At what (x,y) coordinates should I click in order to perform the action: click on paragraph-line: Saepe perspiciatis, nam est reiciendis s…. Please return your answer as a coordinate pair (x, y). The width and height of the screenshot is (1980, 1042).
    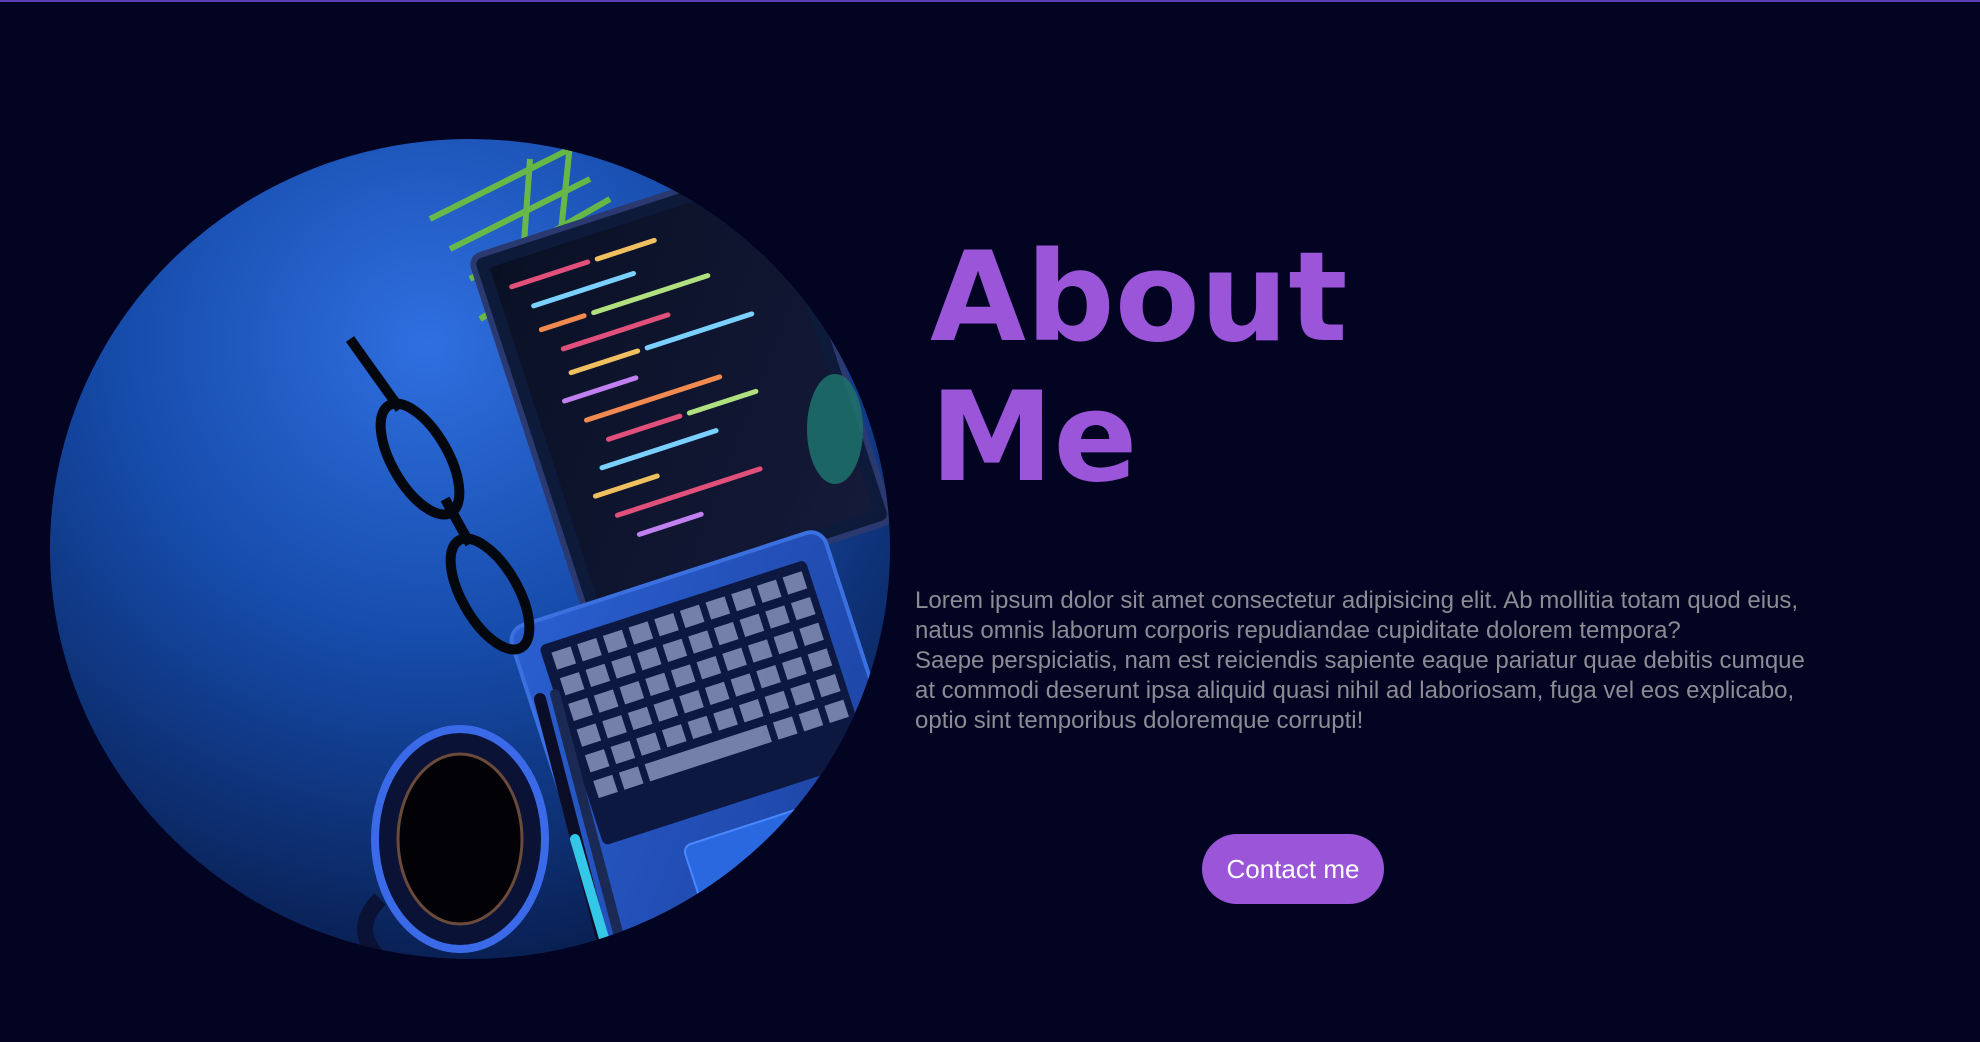
    Looking at the image, I should click on (1360, 660).